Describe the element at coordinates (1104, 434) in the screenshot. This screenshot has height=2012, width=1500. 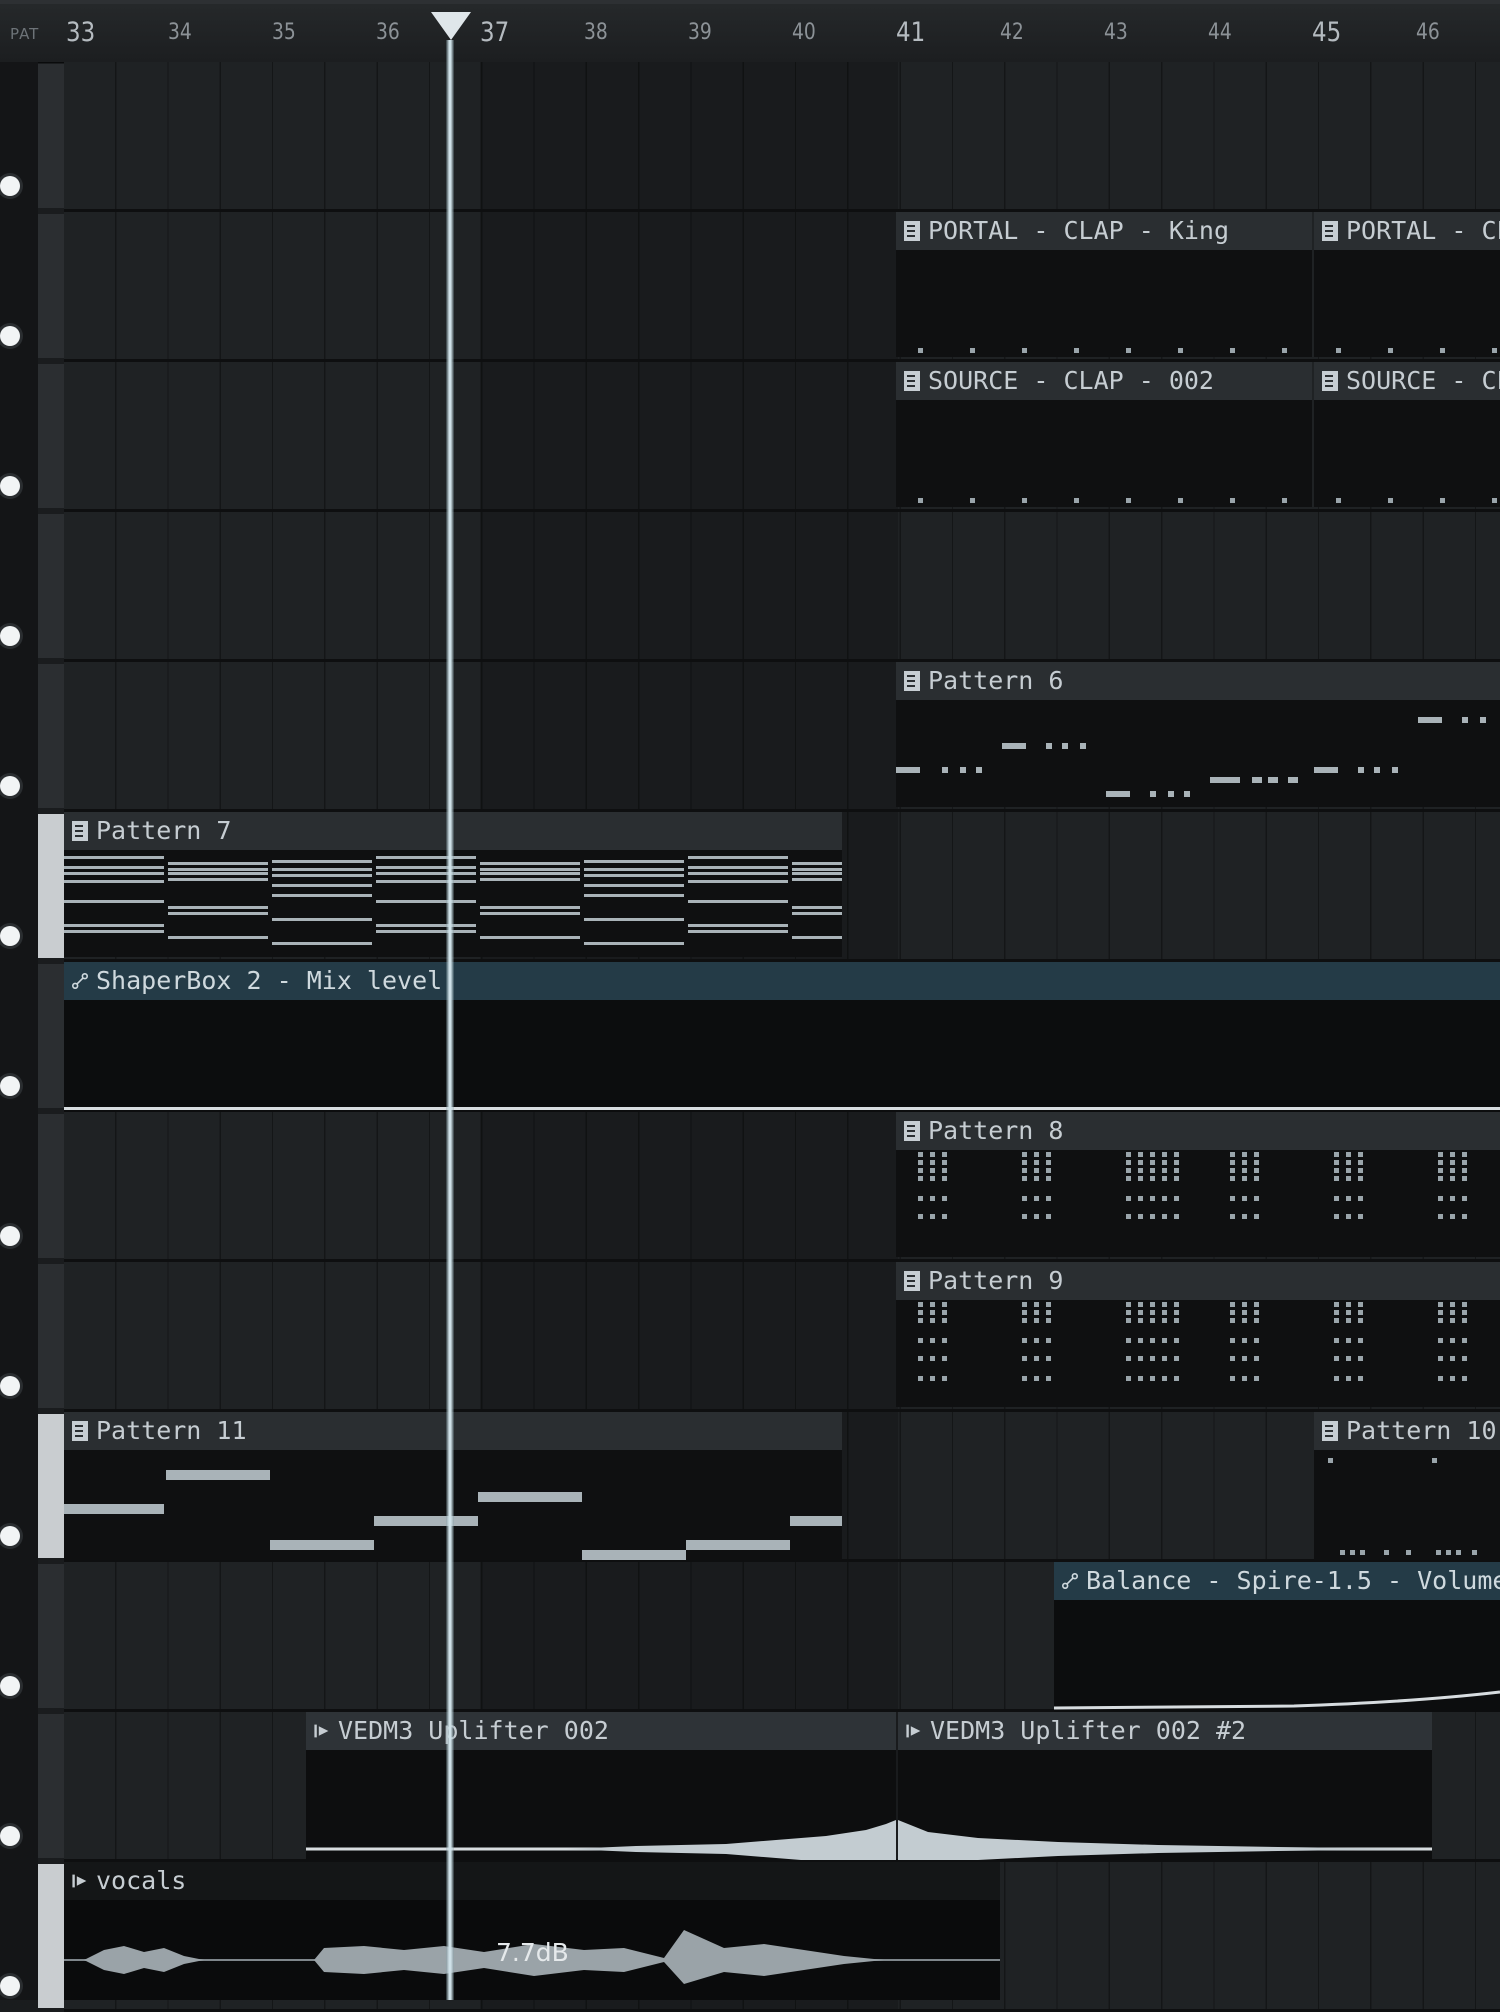
I see `pattern-clip: SOURCE - CLAP - 002` at that location.